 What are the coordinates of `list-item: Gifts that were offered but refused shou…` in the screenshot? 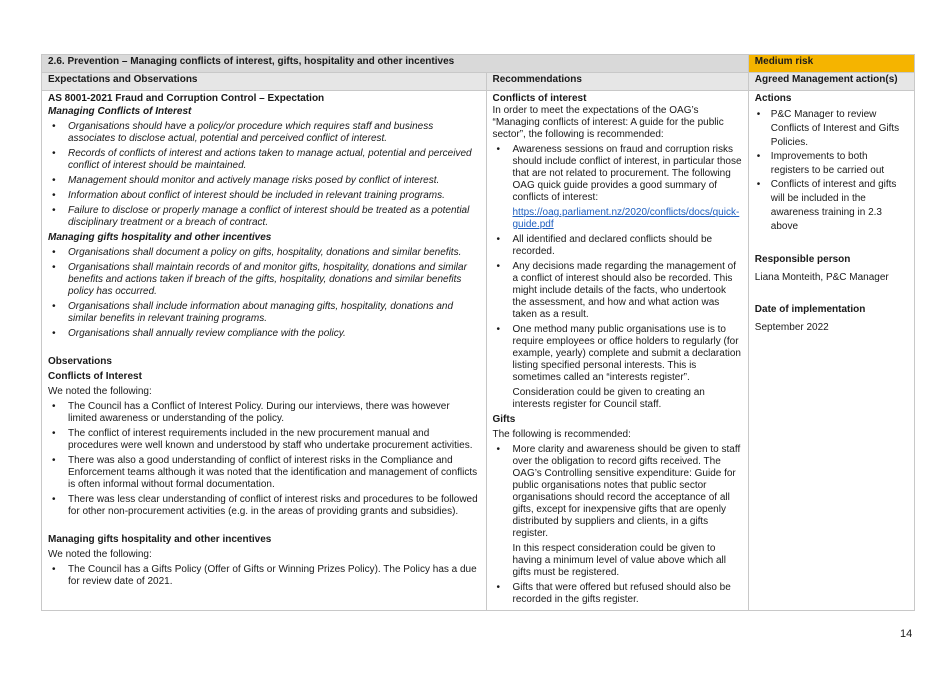 It's located at (617, 594).